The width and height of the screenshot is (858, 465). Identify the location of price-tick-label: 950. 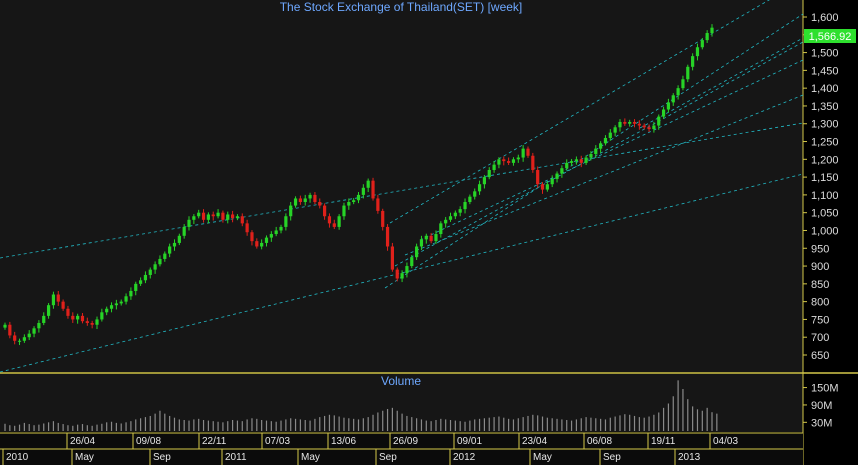
(820, 249).